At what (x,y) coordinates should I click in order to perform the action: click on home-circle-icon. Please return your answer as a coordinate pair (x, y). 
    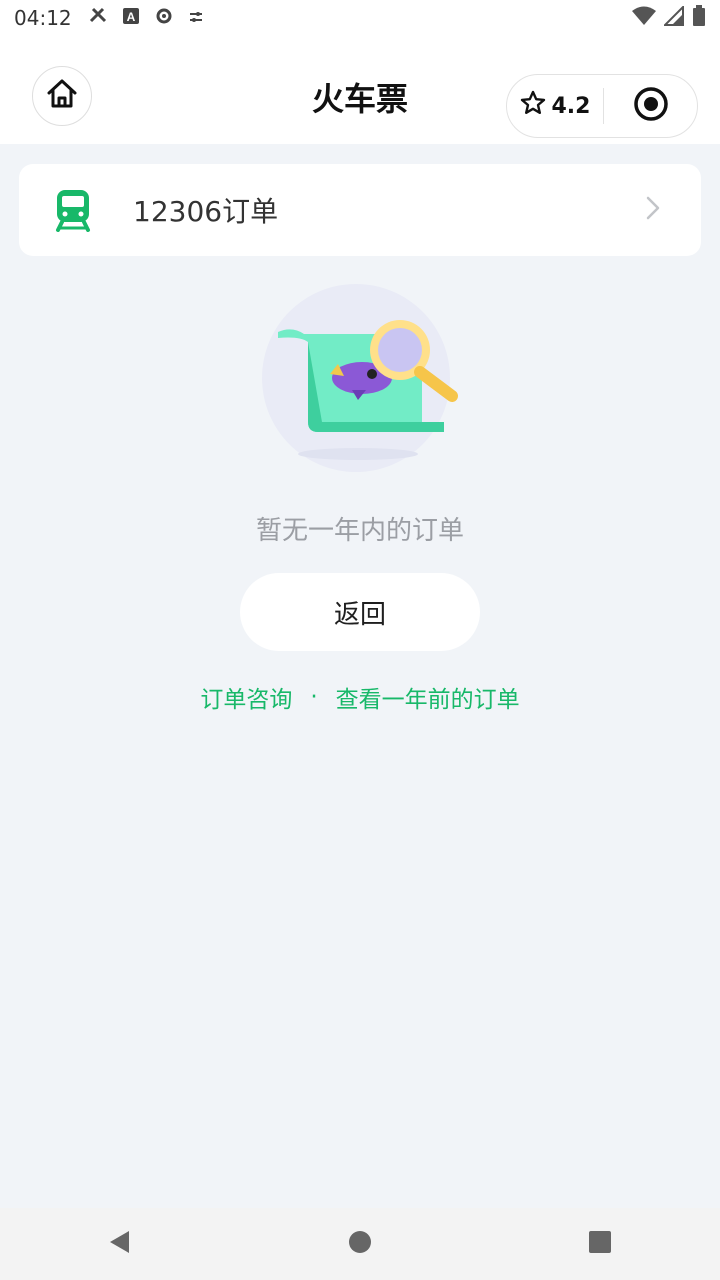
    Looking at the image, I should click on (360, 1244).